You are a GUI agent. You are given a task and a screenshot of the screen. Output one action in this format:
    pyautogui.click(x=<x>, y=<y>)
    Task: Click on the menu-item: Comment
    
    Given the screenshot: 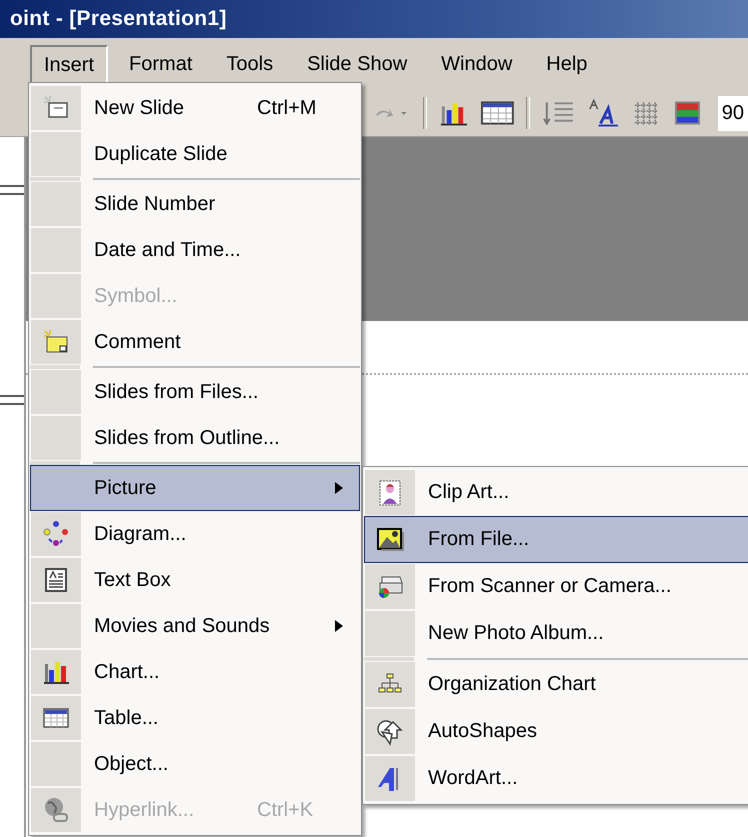 What is the action you would take?
    pyautogui.click(x=195, y=342)
    